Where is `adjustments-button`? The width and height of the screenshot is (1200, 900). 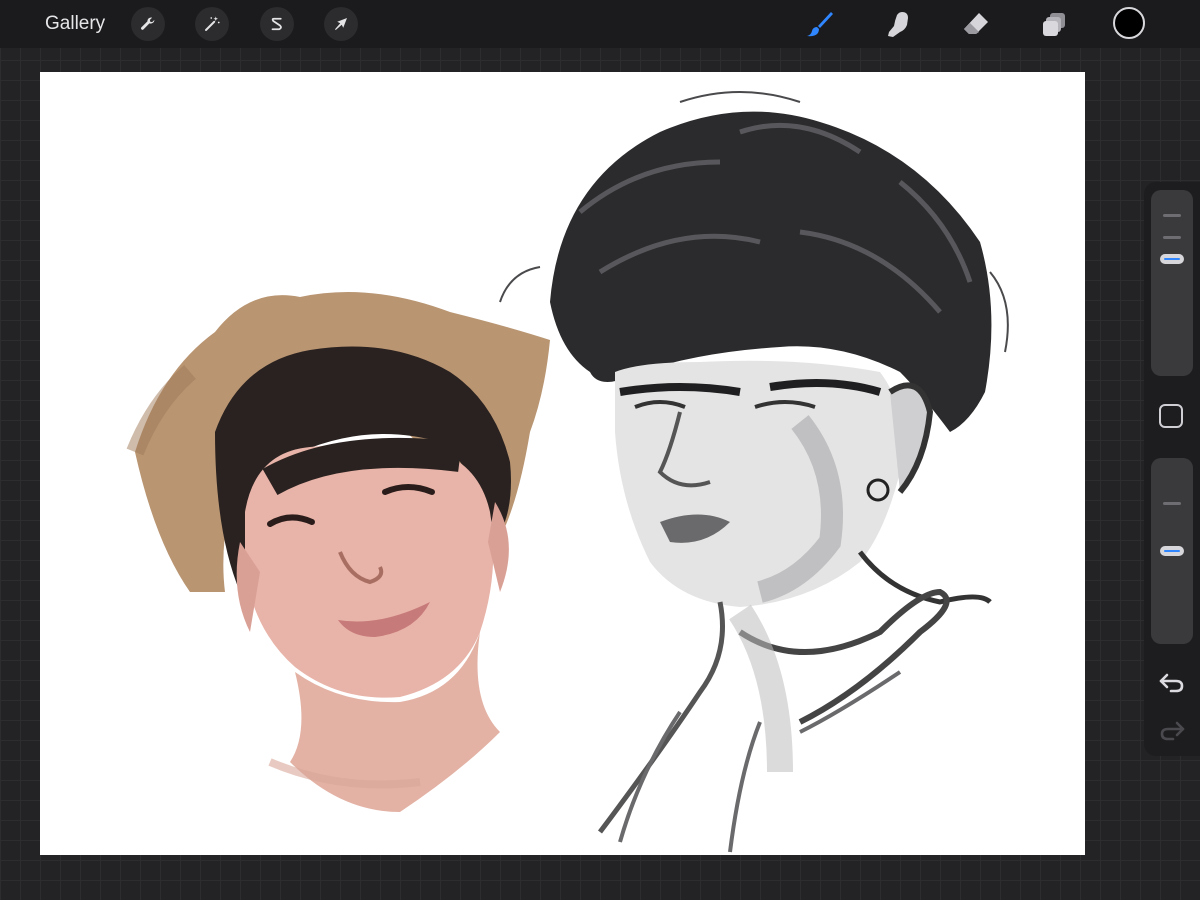
adjustments-button is located at coordinates (212, 24).